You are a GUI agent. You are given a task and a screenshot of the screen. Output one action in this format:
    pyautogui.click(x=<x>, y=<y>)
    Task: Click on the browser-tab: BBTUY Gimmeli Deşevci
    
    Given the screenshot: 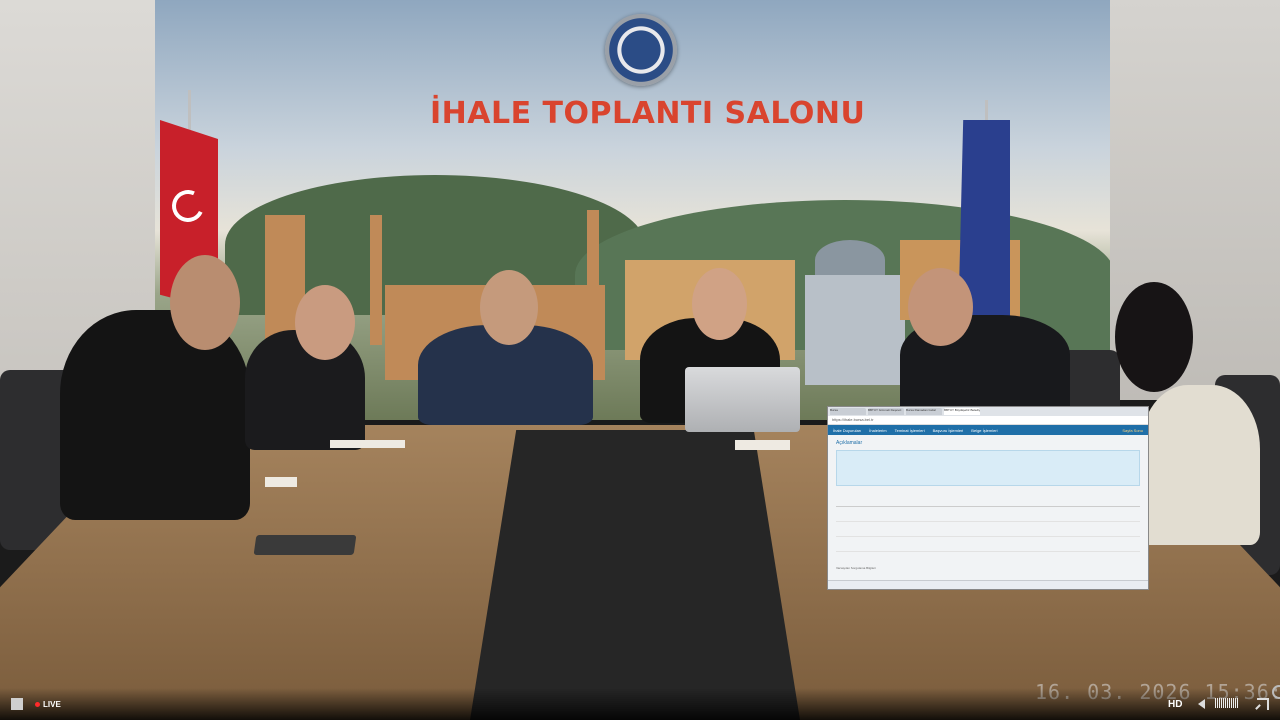 What is the action you would take?
    pyautogui.click(x=886, y=411)
    